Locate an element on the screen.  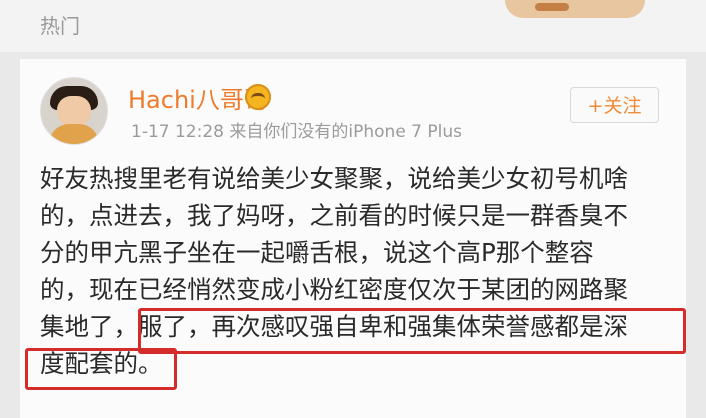
post-line: 分的甲亢黑子坐在一起嚼舌根，说这个高P那个整容 is located at coordinates (317, 252).